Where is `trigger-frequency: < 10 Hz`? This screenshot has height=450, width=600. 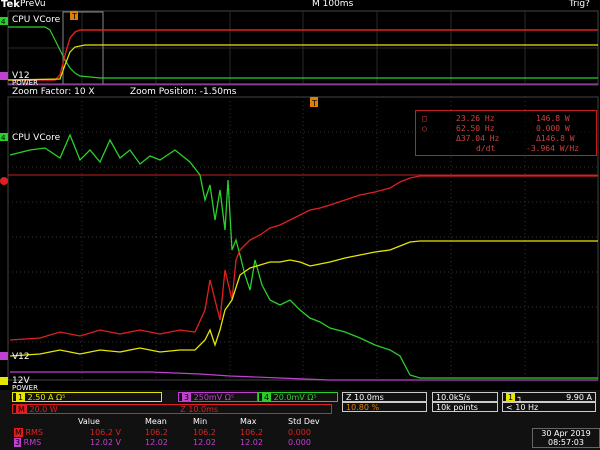 trigger-frequency: < 10 Hz is located at coordinates (549, 407).